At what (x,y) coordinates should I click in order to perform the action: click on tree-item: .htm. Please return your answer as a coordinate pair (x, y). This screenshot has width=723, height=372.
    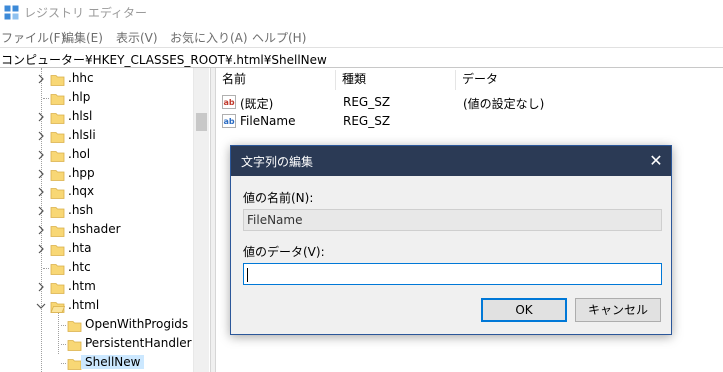
    Looking at the image, I should click on (96, 287).